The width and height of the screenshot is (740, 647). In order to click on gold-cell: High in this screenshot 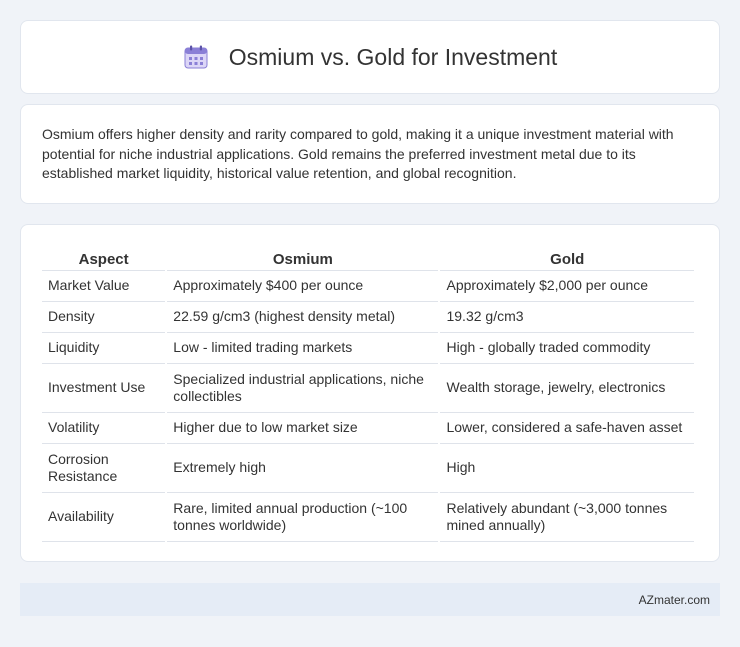, I will do `click(567, 468)`.